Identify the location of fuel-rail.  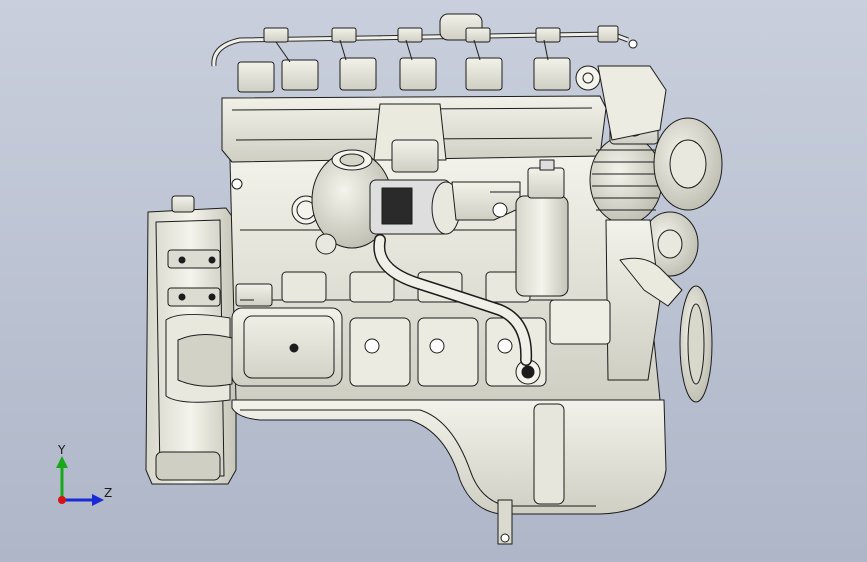
(424, 53).